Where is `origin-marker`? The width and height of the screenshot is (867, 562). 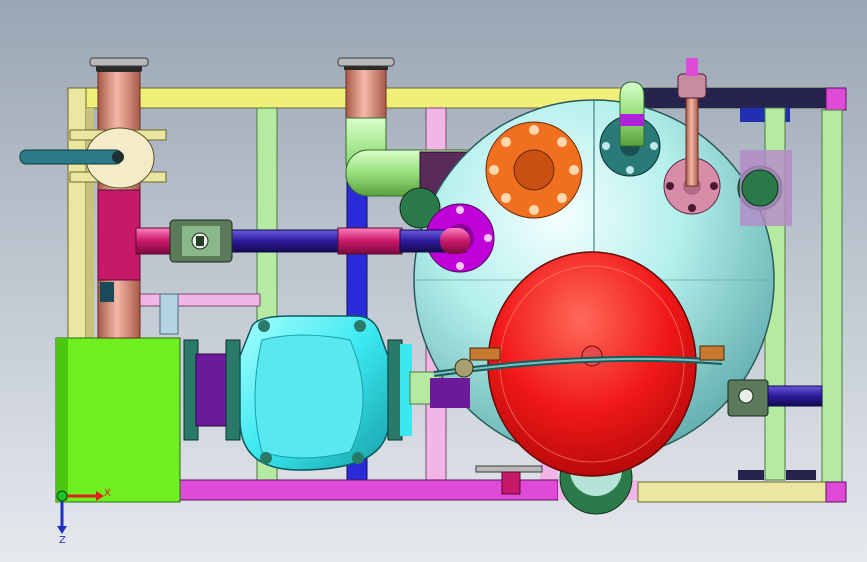
origin-marker is located at coordinates (62, 496).